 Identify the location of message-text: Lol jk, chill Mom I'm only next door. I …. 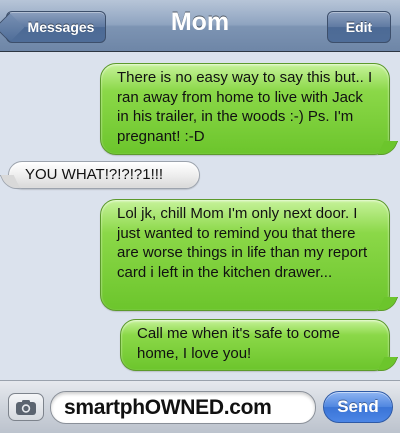
(242, 243).